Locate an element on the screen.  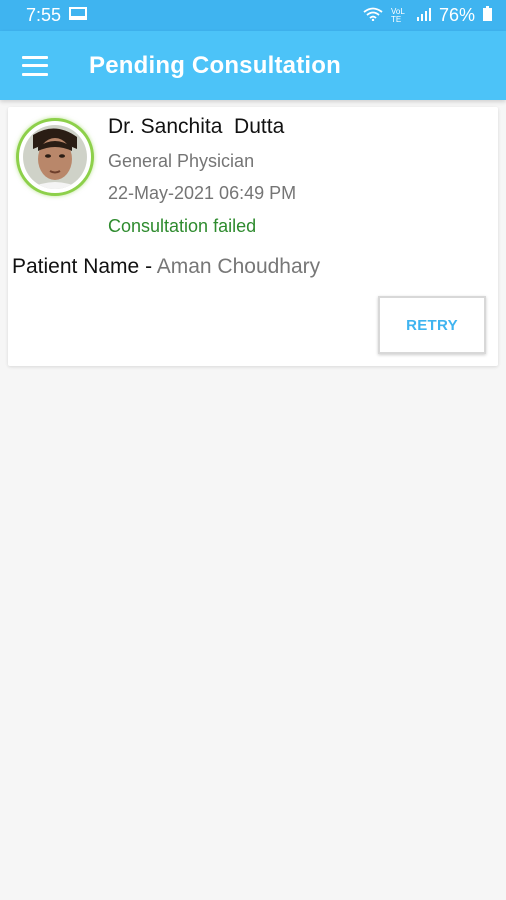
signal-icon is located at coordinates (423, 15).